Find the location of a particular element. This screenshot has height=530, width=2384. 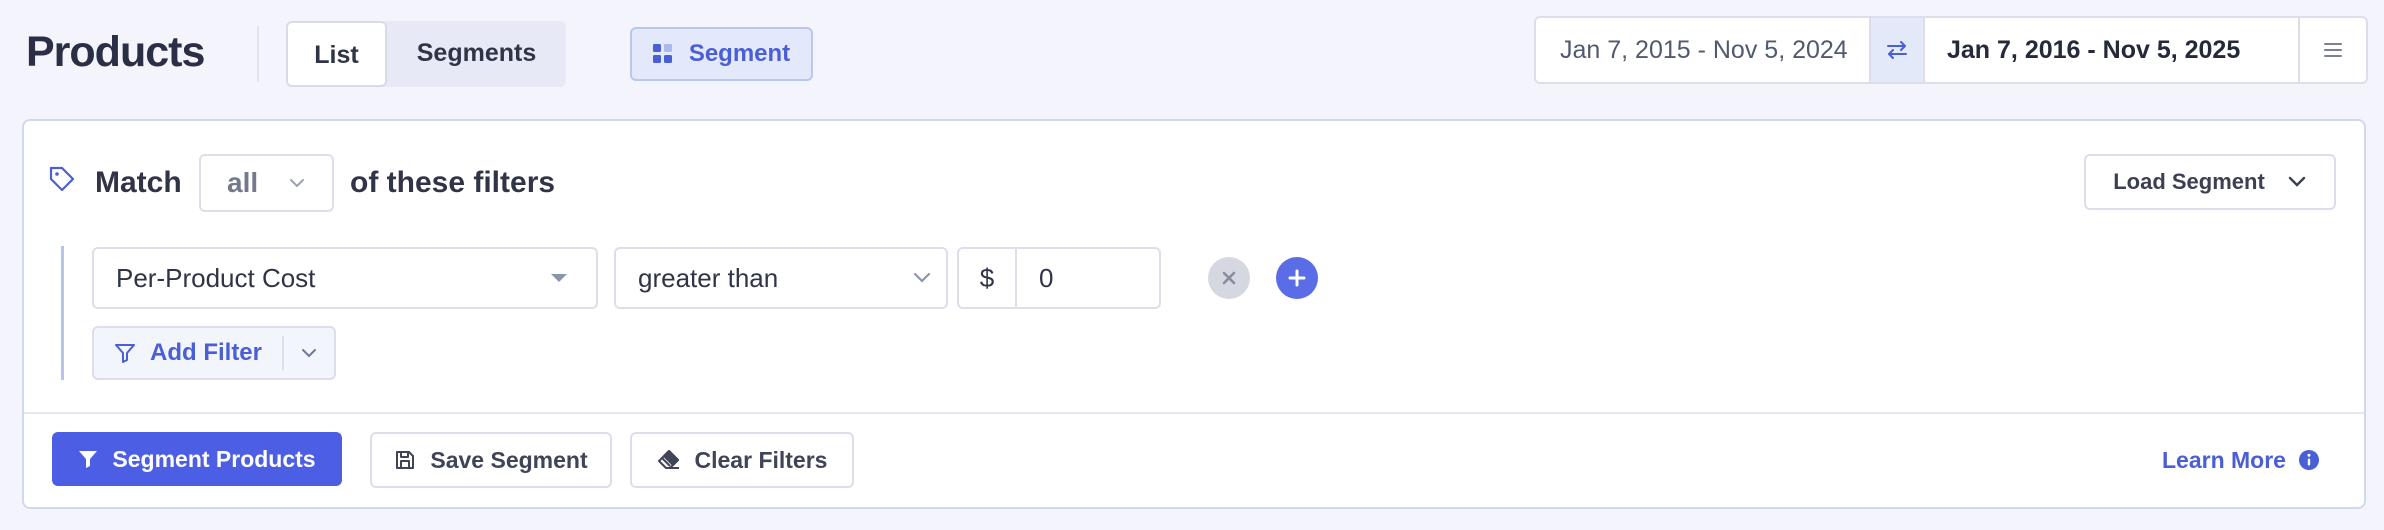

save-segment-button: Save Segment is located at coordinates (491, 460).